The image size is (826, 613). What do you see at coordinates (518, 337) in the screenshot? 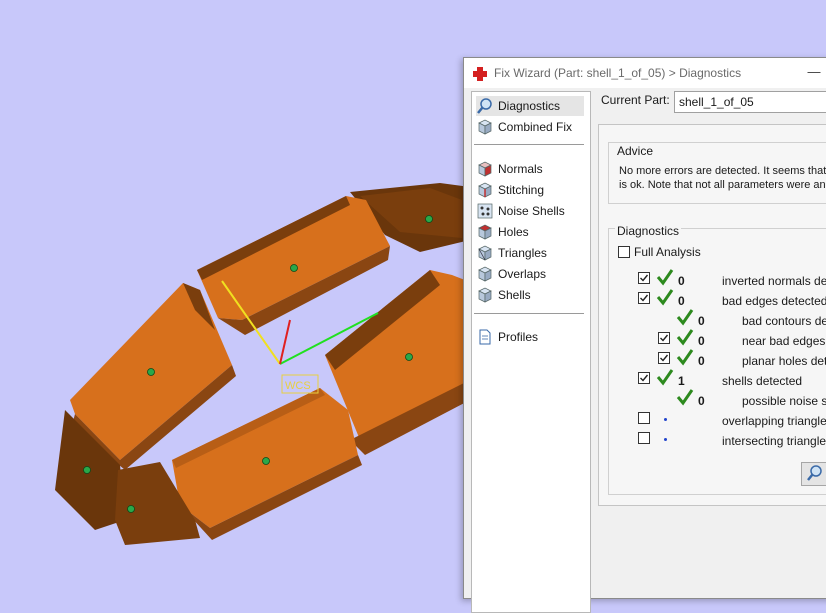
I see `nav-item-label: Profiles` at bounding box center [518, 337].